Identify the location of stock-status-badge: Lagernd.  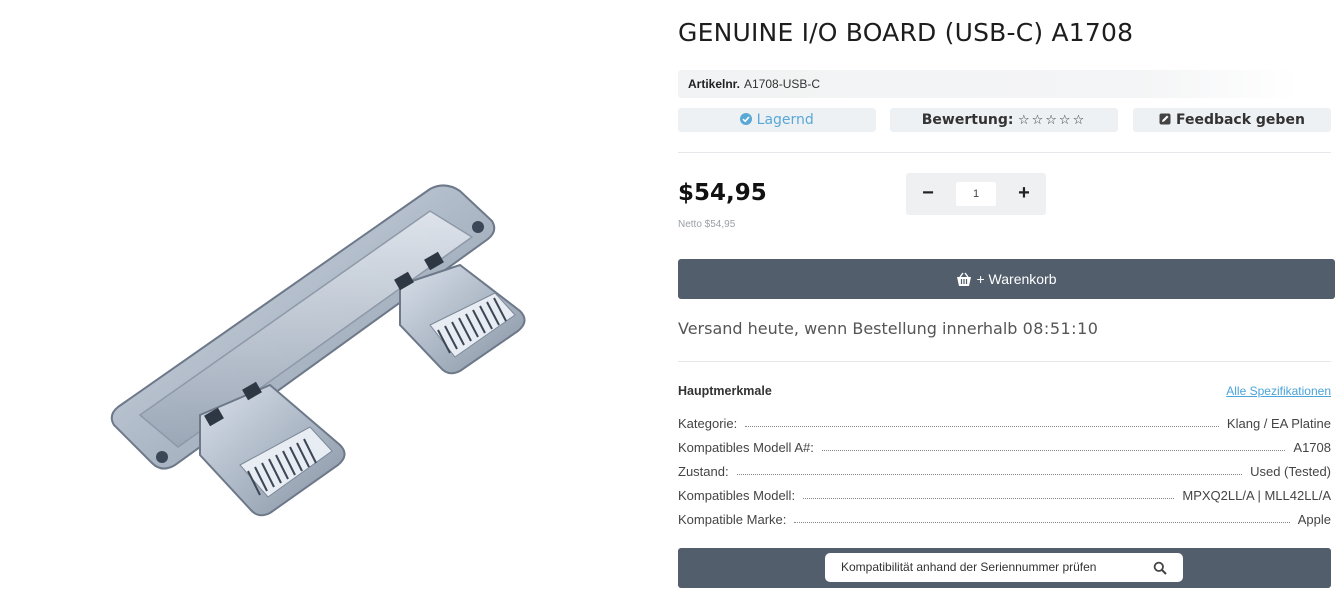
(777, 120).